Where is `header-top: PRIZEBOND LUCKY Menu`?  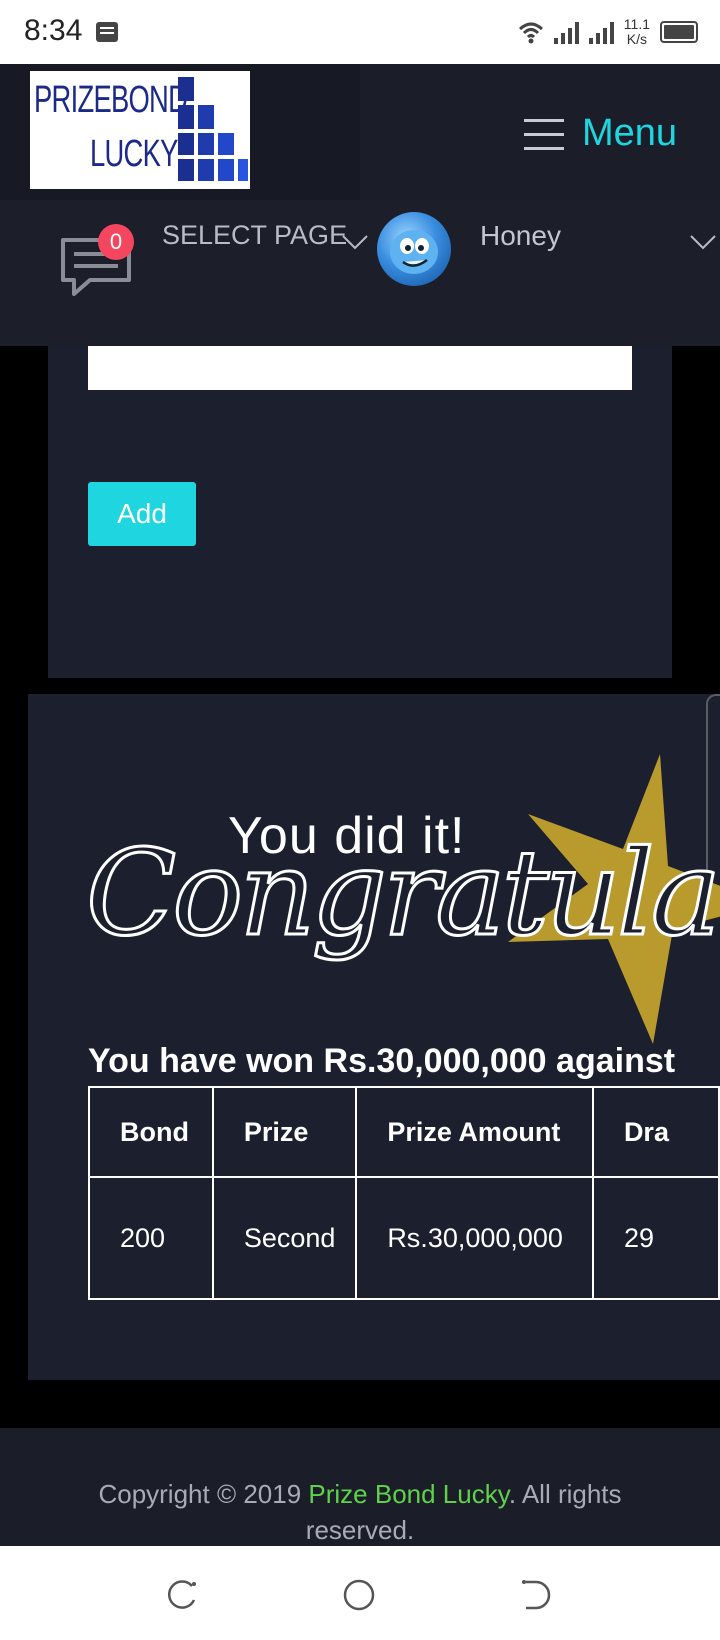
header-top: PRIZEBOND LUCKY Menu is located at coordinates (360, 132).